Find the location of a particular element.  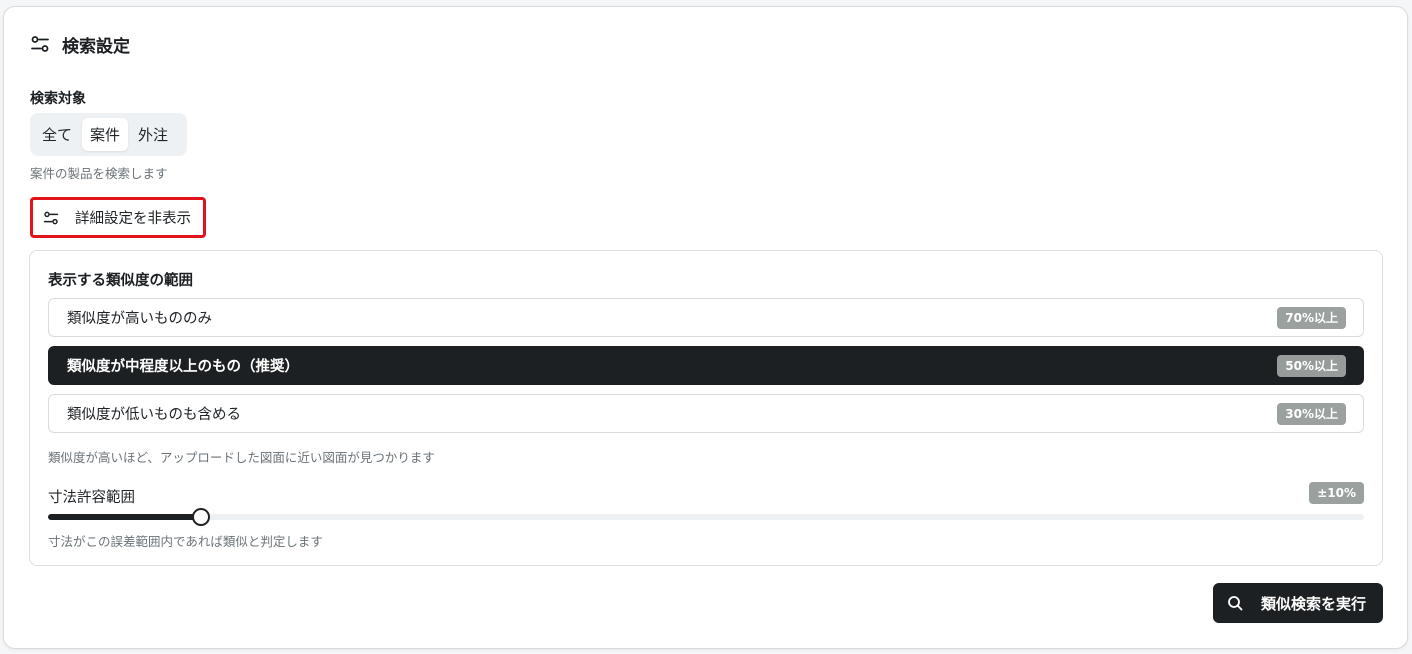

similarity-threshold-badge: 70%以上 is located at coordinates (1311, 317).